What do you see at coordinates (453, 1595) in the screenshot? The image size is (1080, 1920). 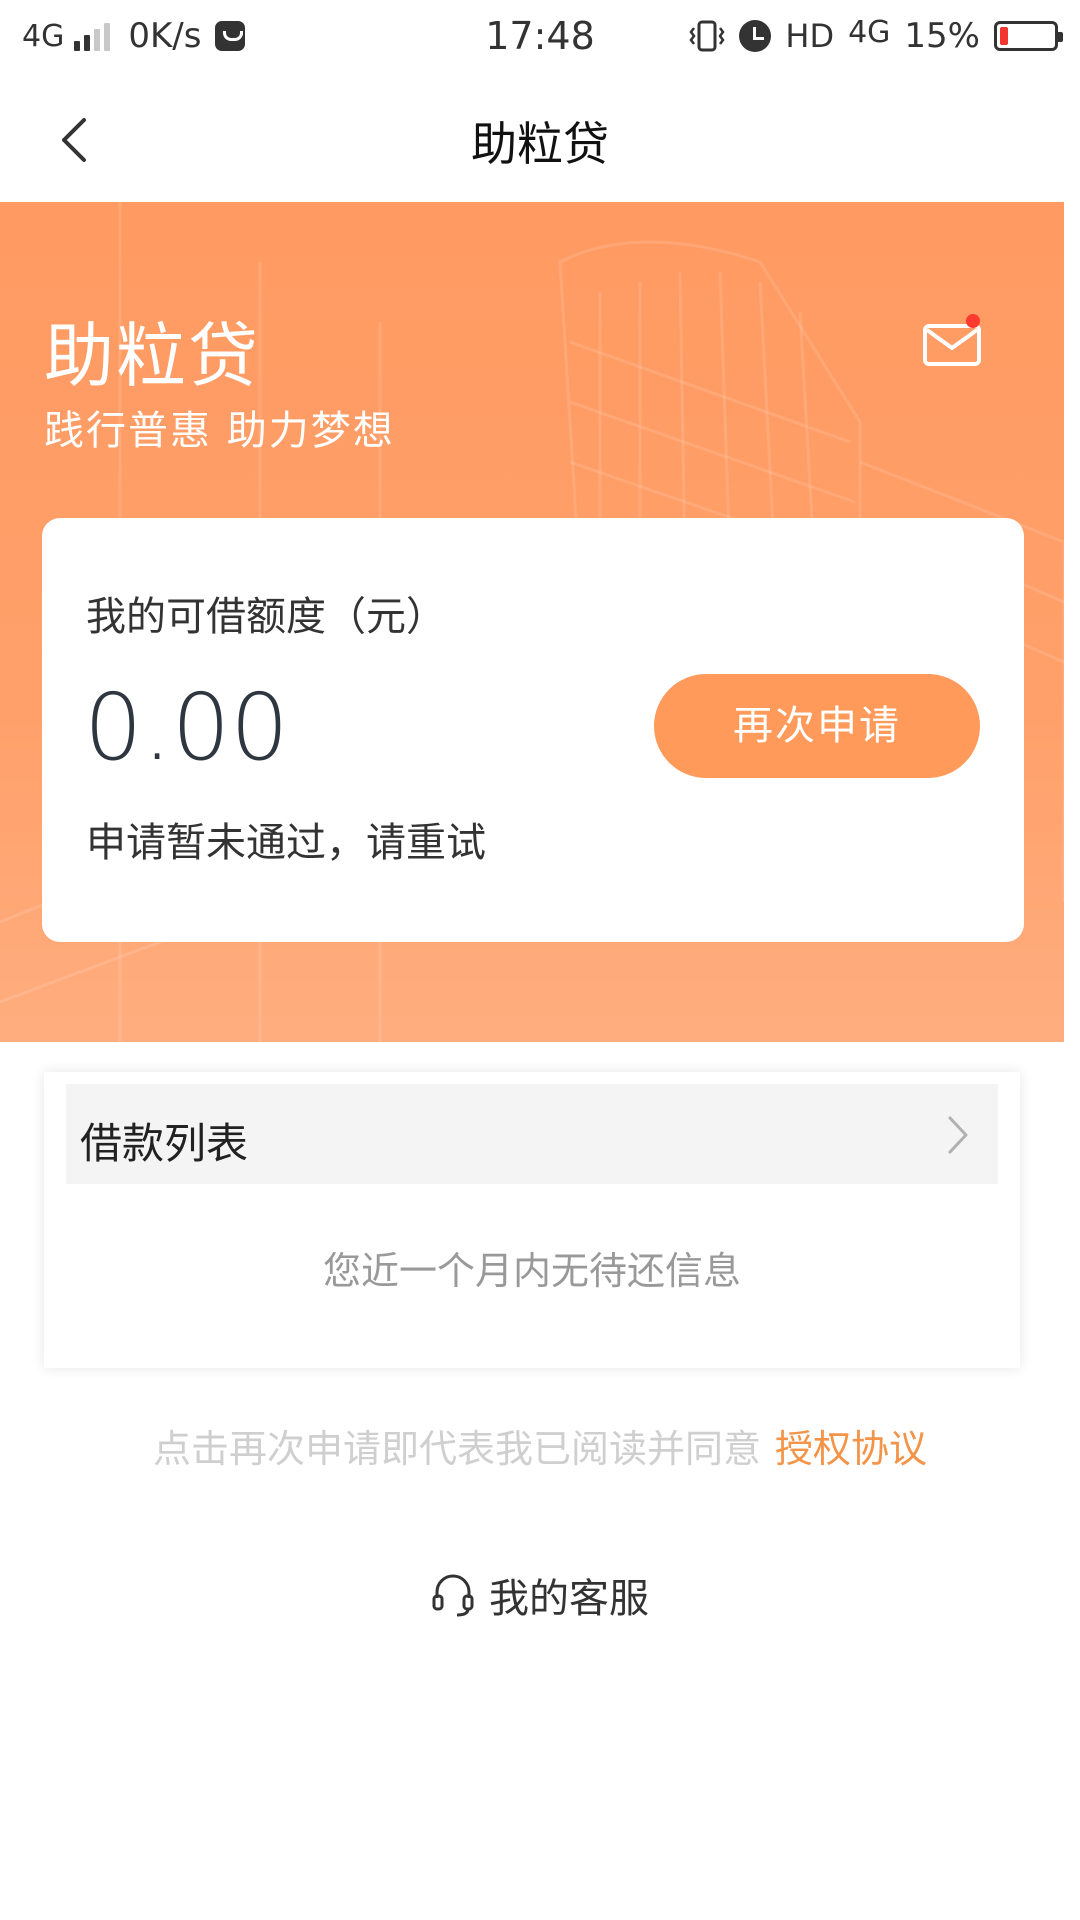 I see `headset-icon` at bounding box center [453, 1595].